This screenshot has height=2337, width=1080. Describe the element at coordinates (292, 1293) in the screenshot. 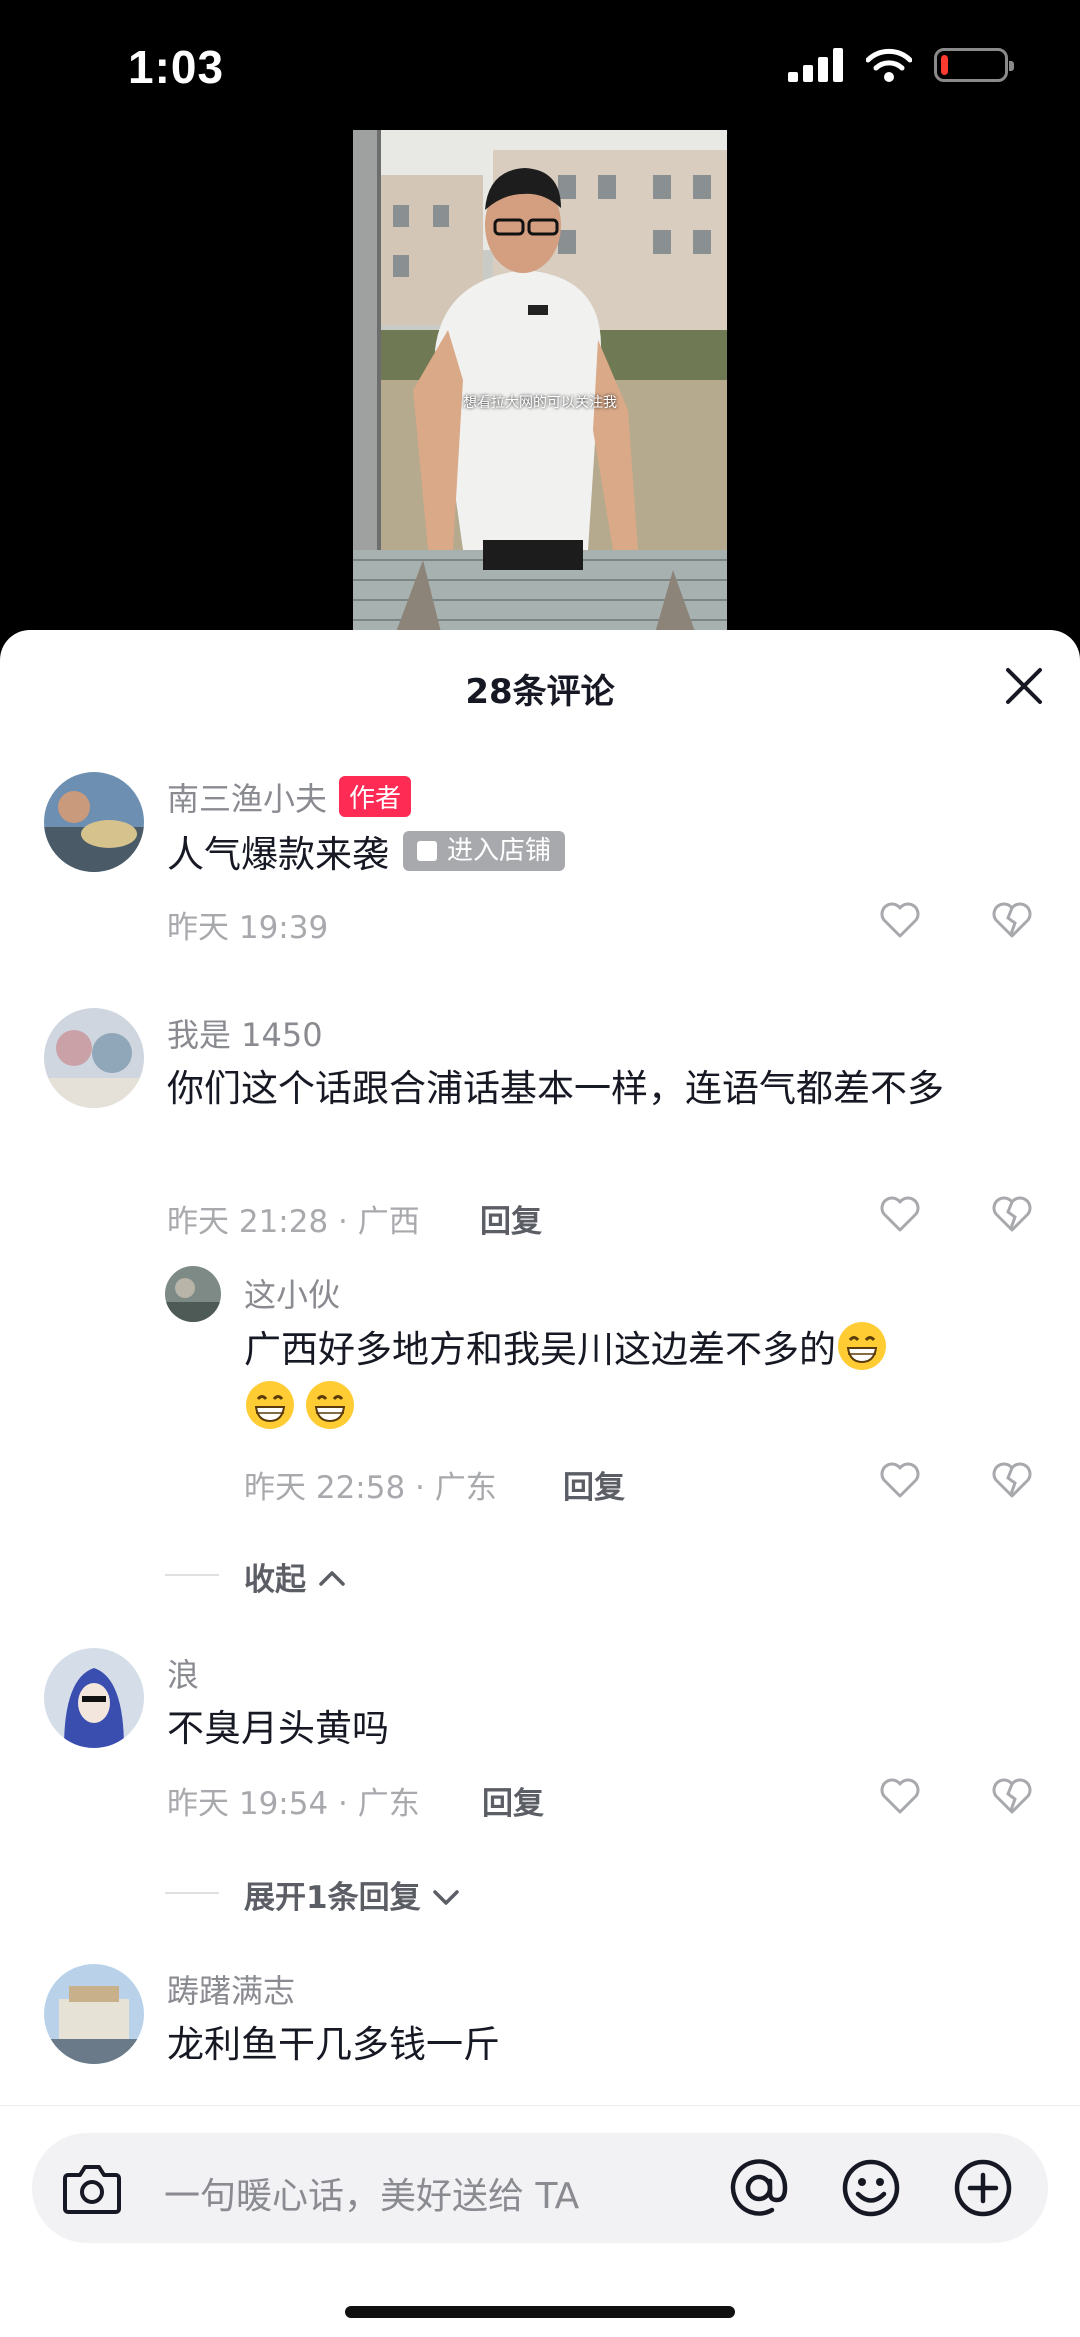

I see `reply-username: 这小伙` at that location.